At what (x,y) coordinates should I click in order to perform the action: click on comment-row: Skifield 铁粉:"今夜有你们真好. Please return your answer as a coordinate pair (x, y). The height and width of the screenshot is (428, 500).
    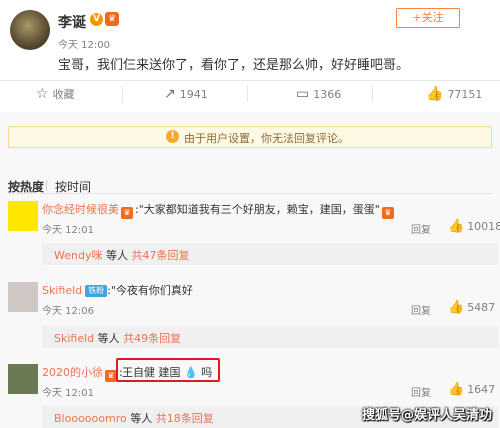
    Looking at the image, I should click on (117, 290).